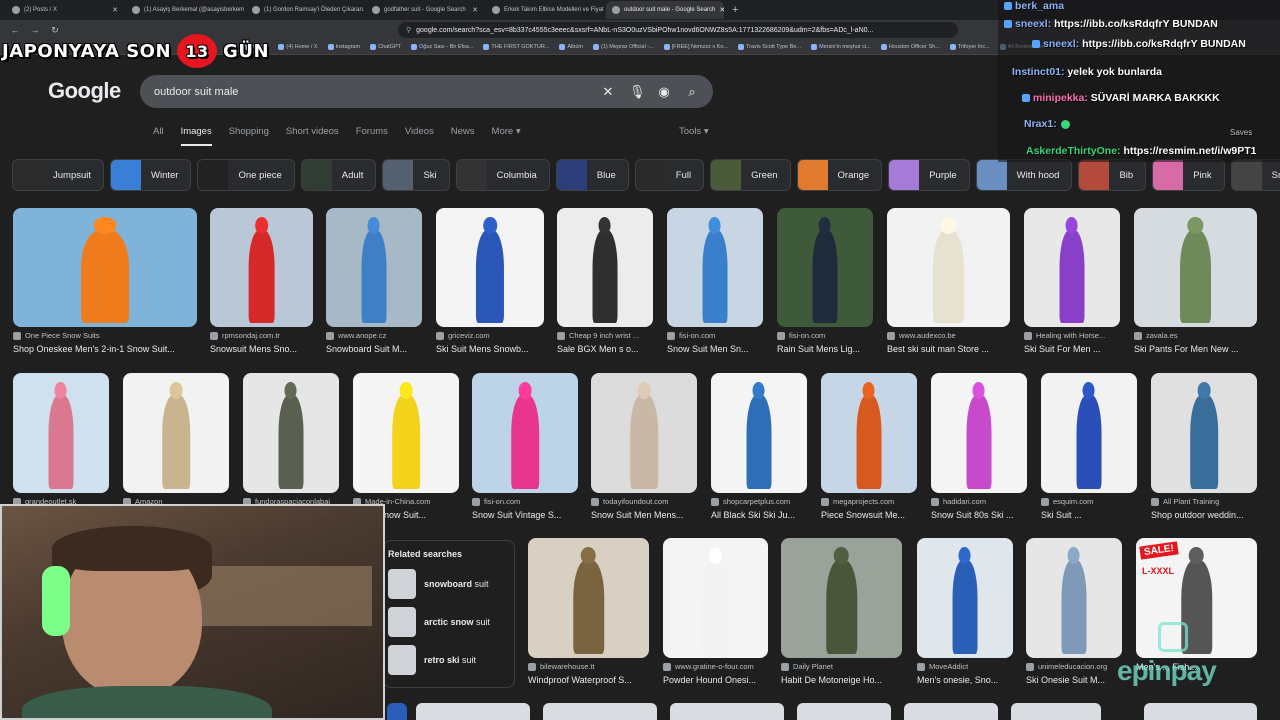 Image resolution: width=1280 pixels, height=720 pixels. I want to click on chip-green: Green, so click(750, 175).